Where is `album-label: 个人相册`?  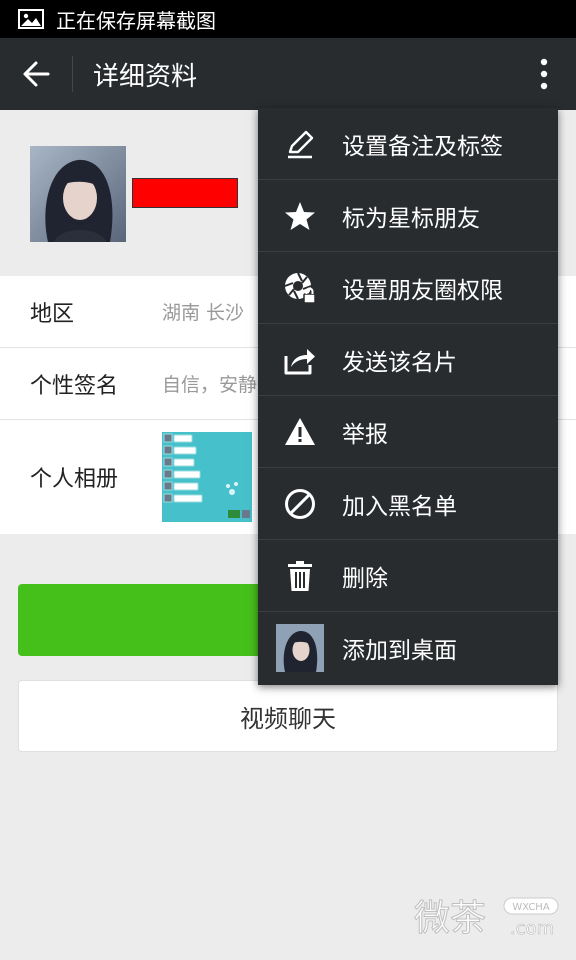
album-label: 个人相册 is located at coordinates (74, 479).